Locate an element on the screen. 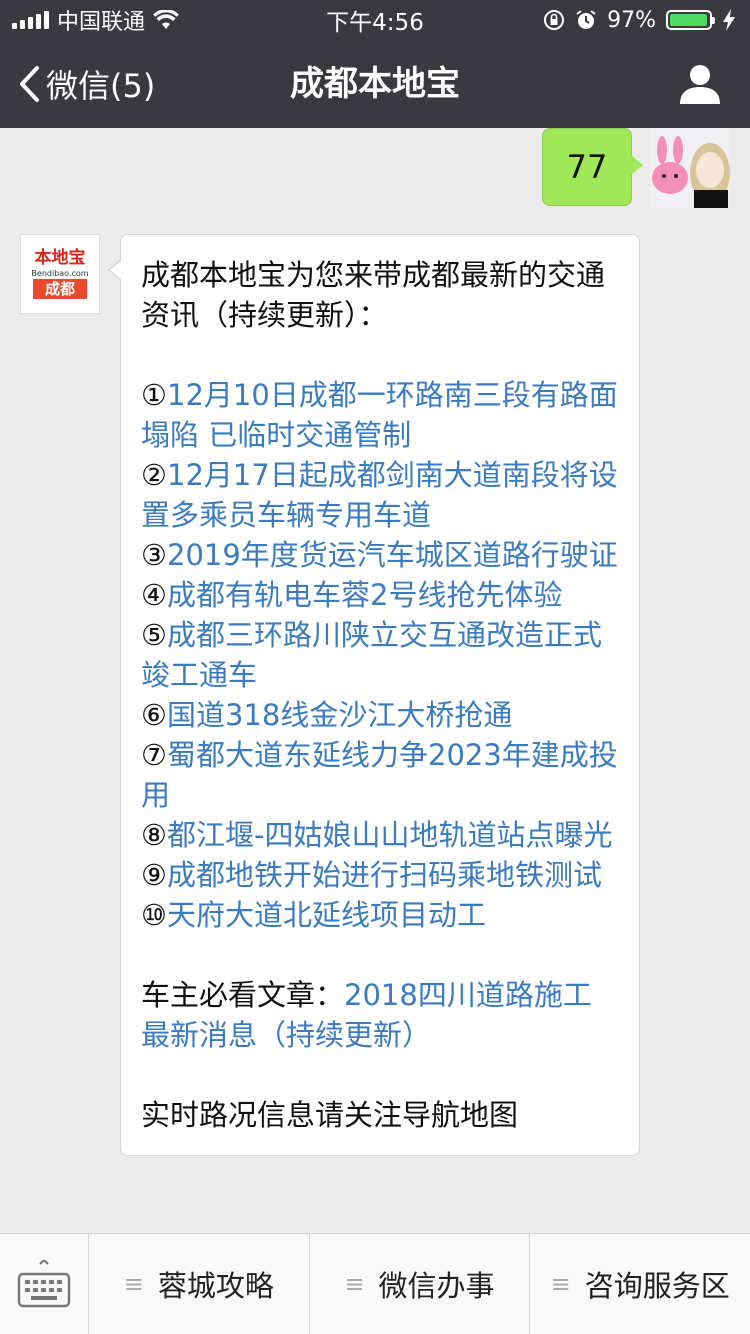  menu-item-rongcheng-guide: ≡ 蓉城攻略 is located at coordinates (199, 1284).